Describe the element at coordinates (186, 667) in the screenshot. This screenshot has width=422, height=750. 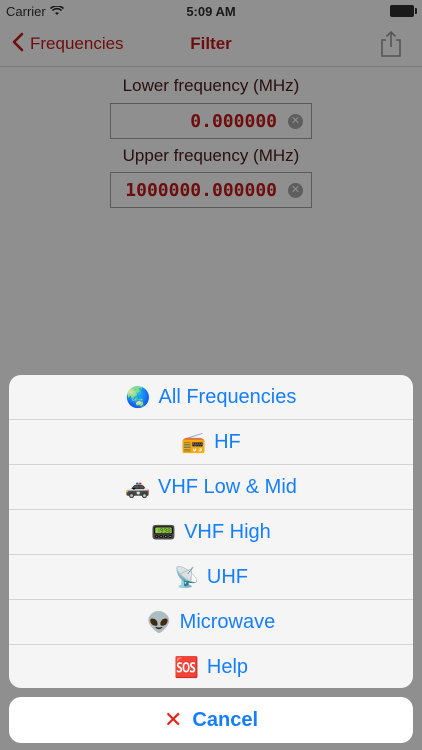
I see `sos-icon: 🆘` at that location.